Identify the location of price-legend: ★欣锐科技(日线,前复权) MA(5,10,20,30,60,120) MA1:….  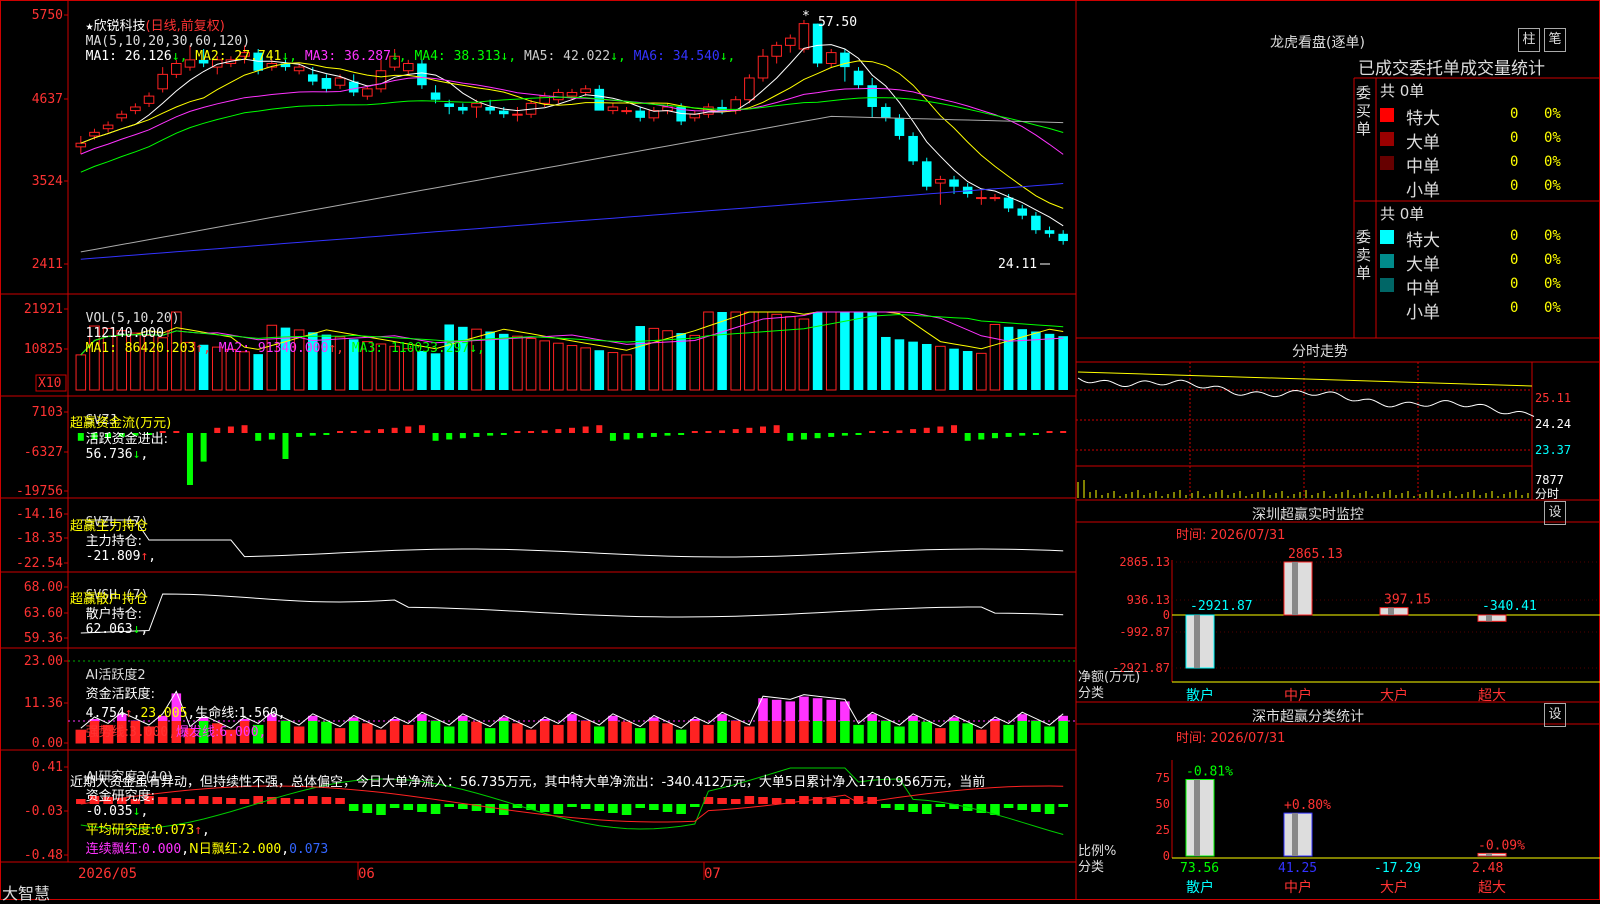
(406, 32).